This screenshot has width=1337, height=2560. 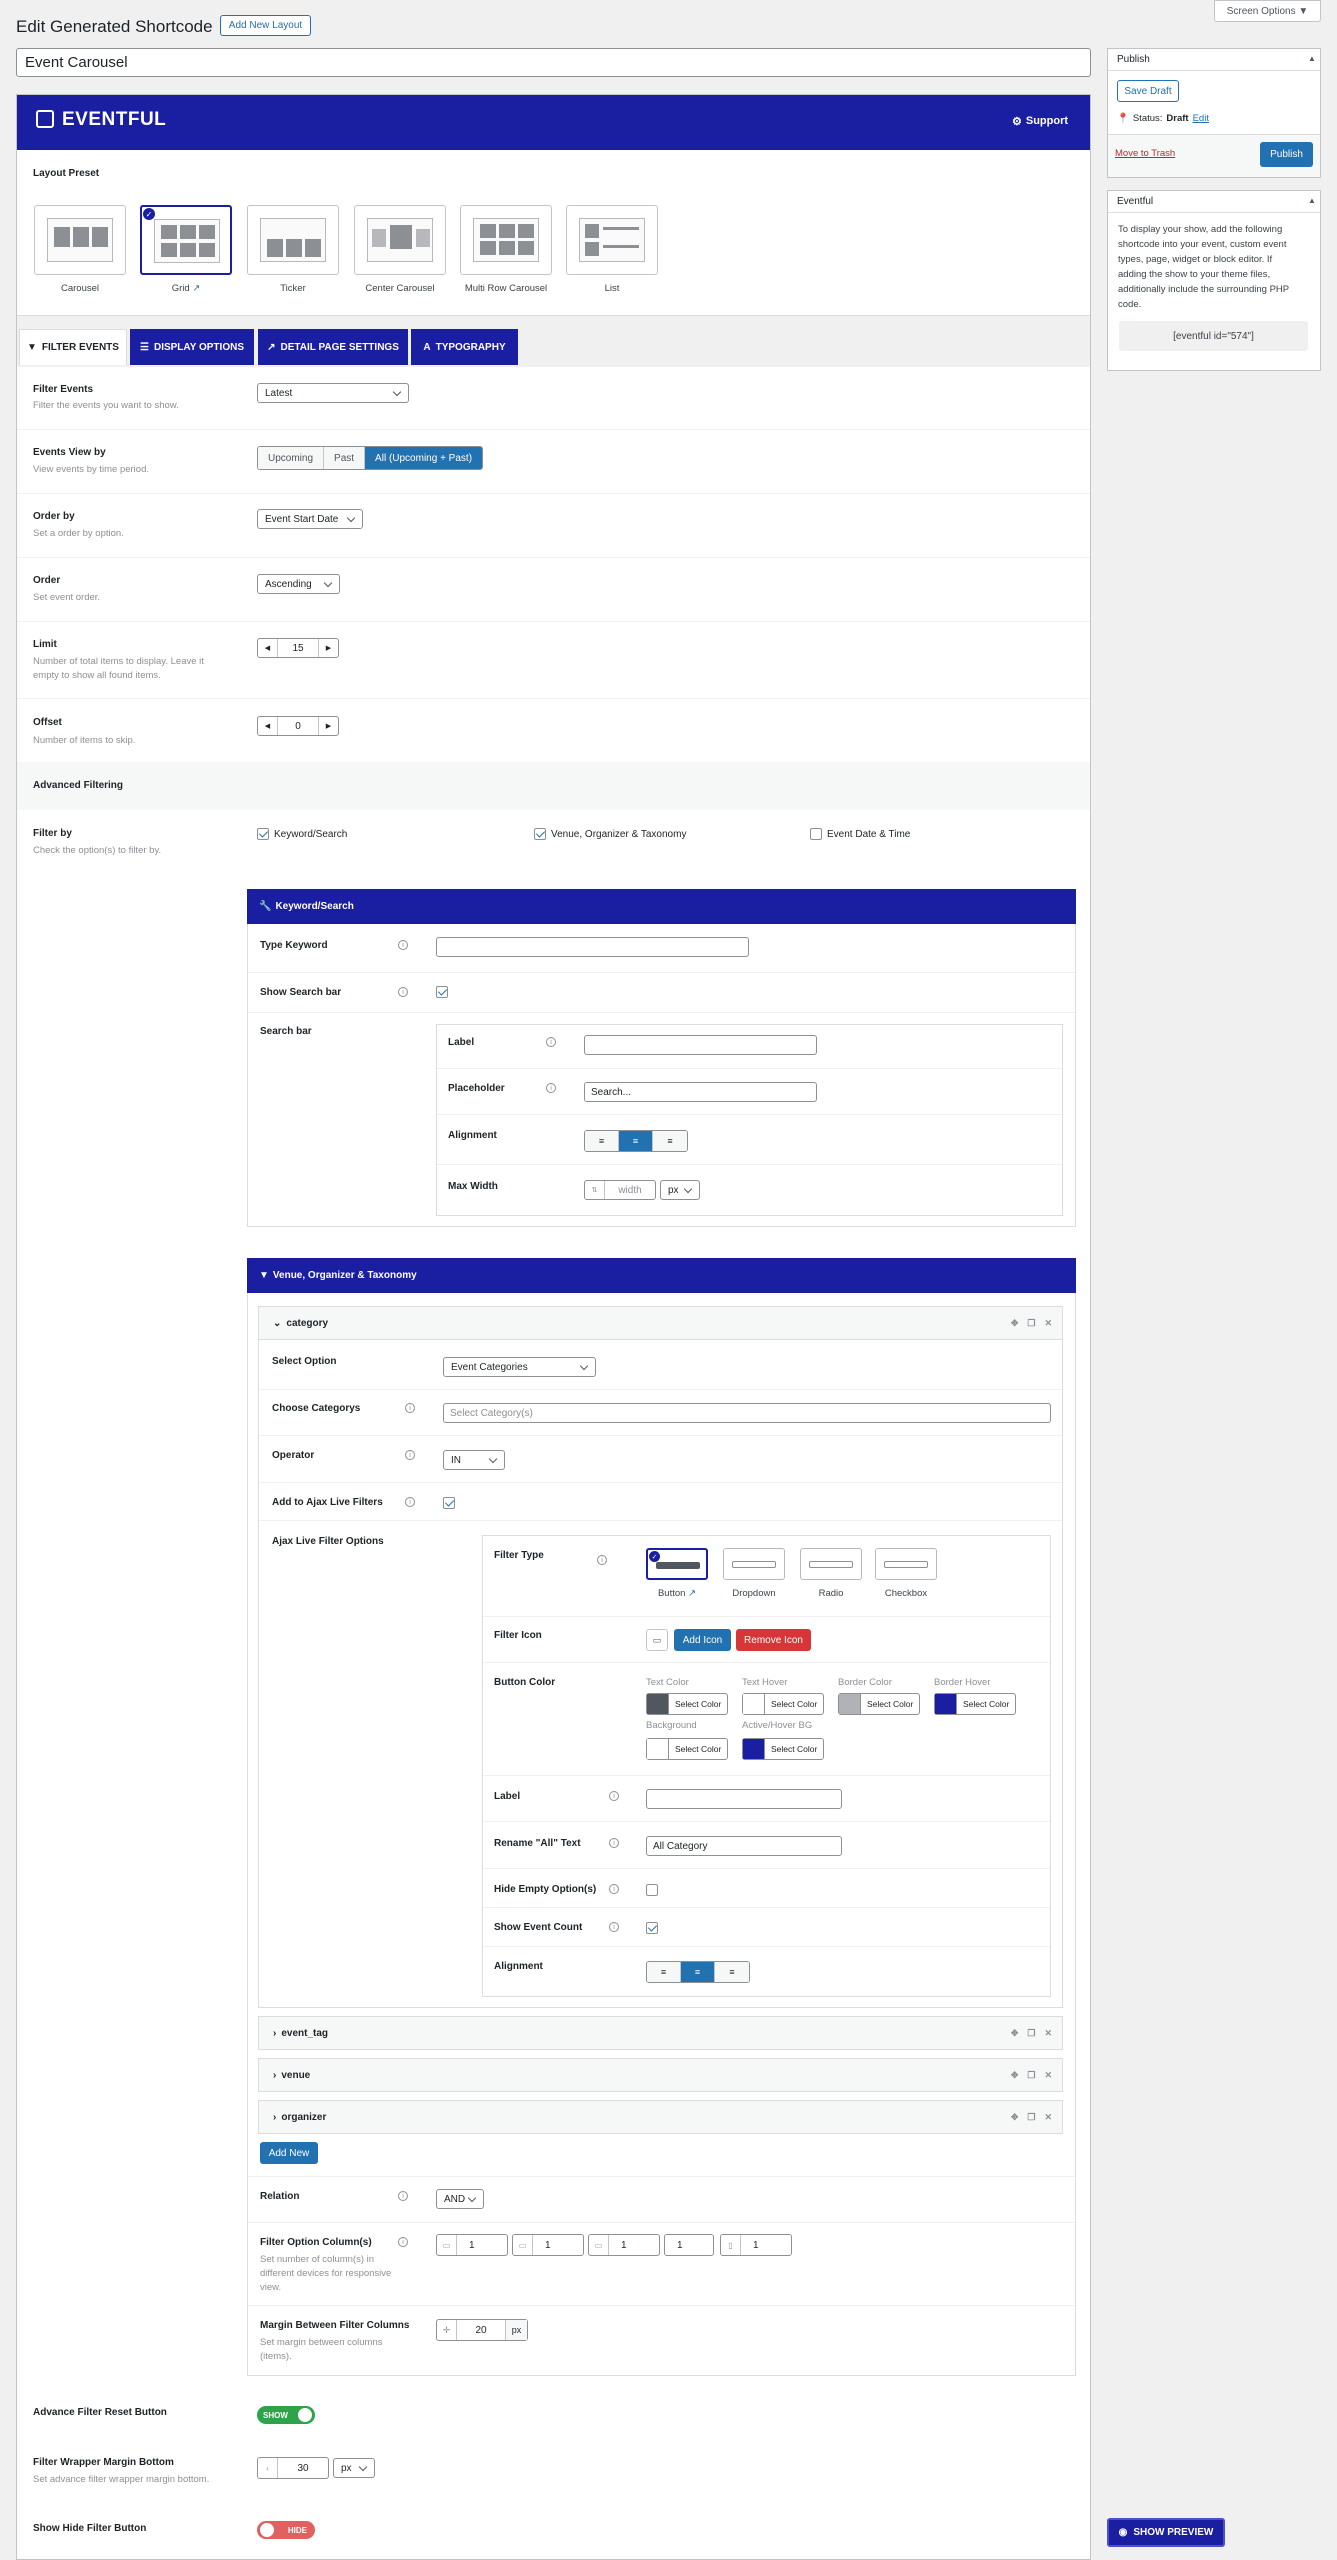 I want to click on spinner-icon: ⇅, so click(x=595, y=1190).